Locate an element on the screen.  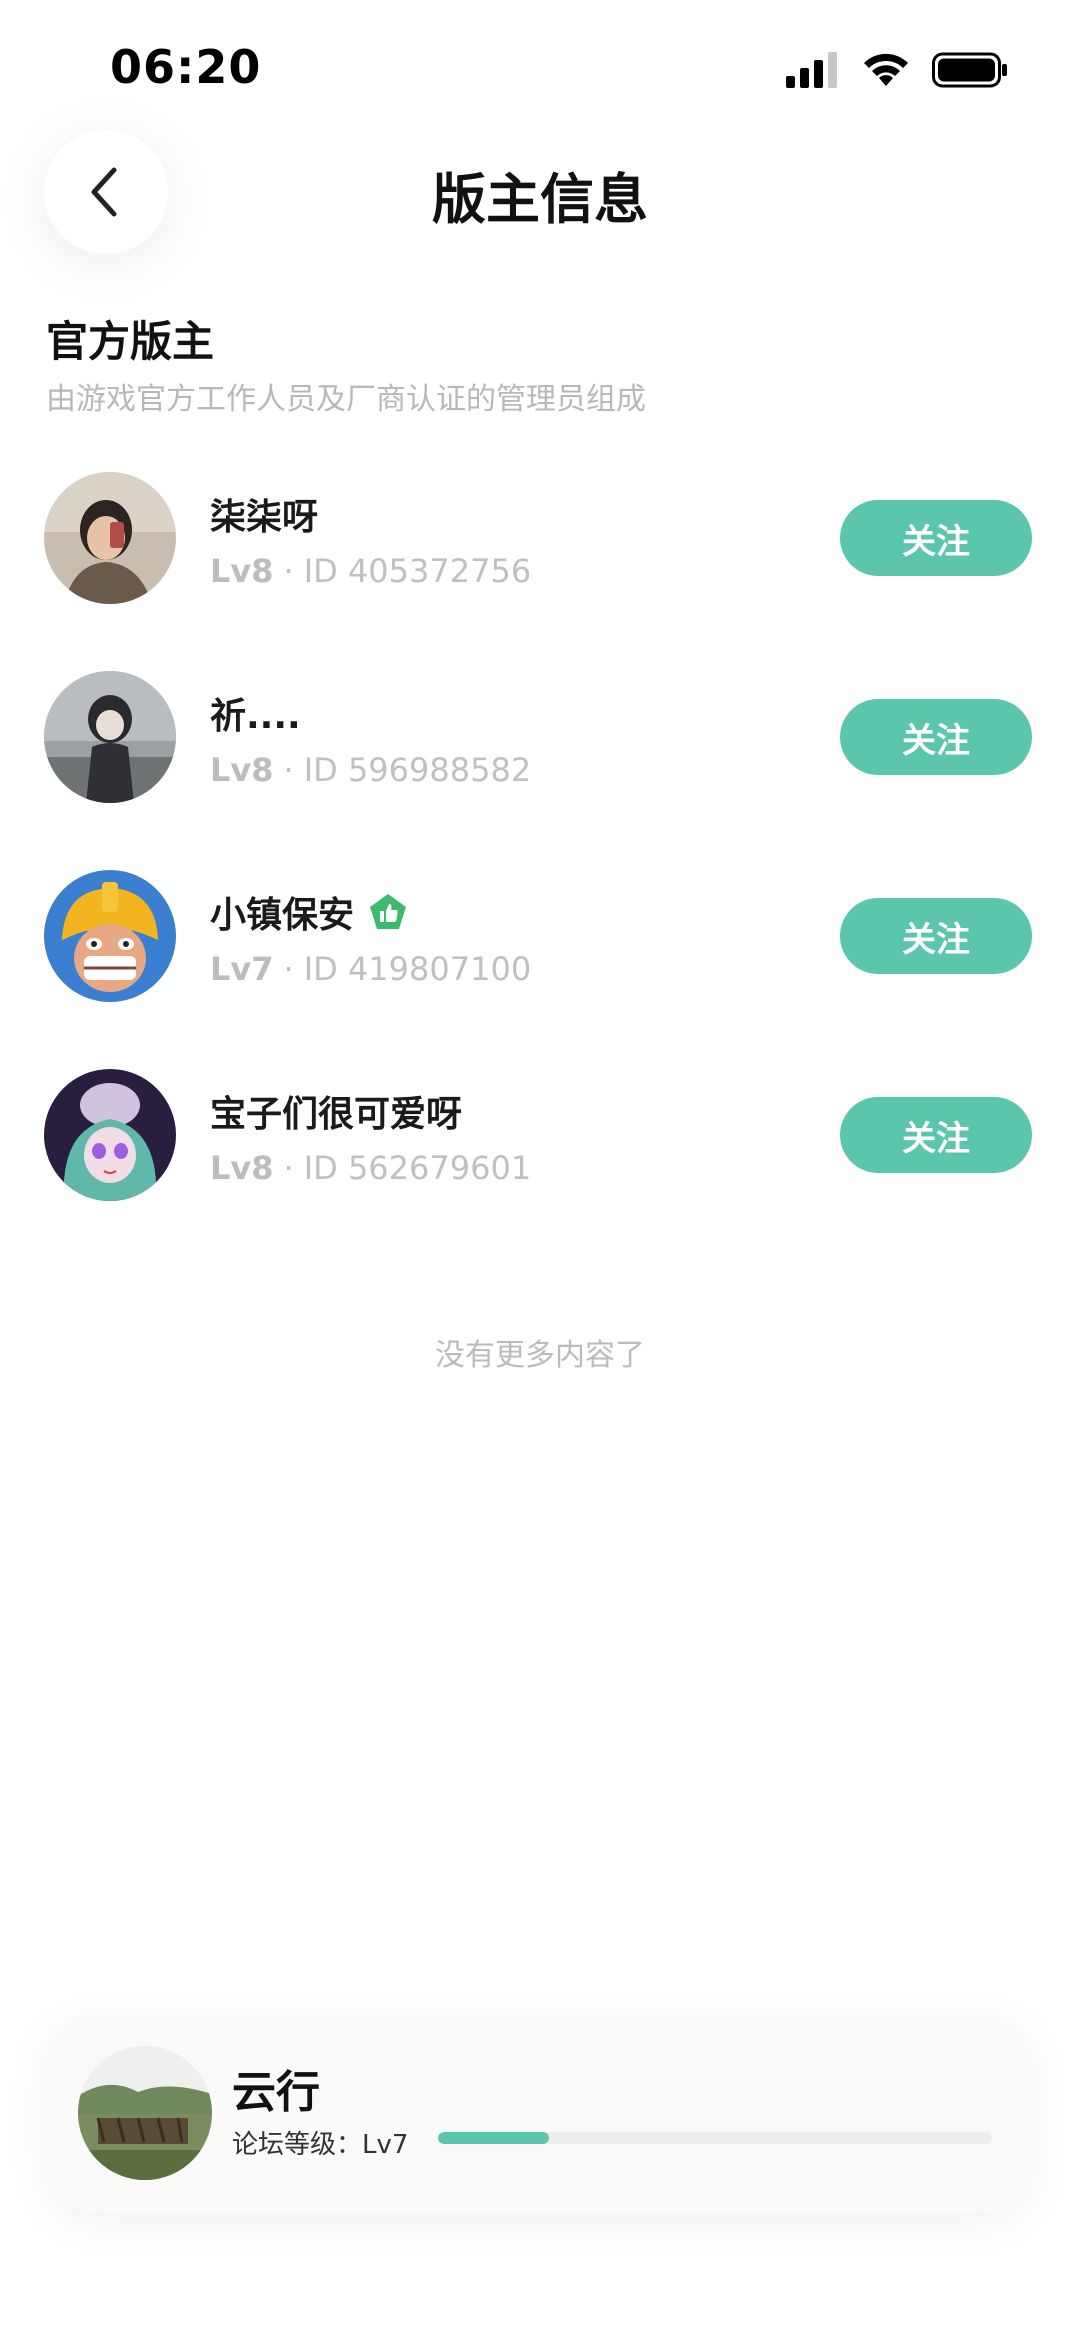
section-title: 官方版主 is located at coordinates (130, 341).